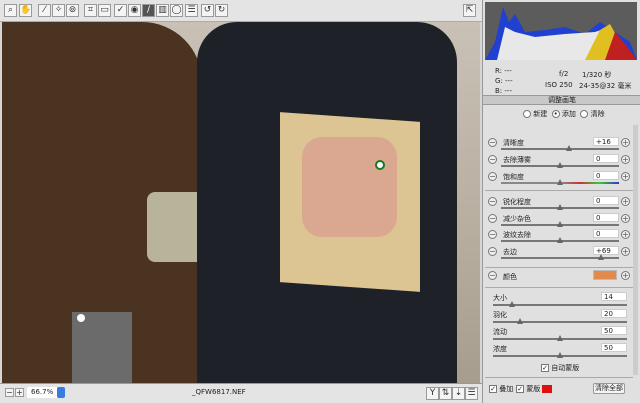  I want to click on targeted-adjustment-icon: ⊚, so click(72, 10).